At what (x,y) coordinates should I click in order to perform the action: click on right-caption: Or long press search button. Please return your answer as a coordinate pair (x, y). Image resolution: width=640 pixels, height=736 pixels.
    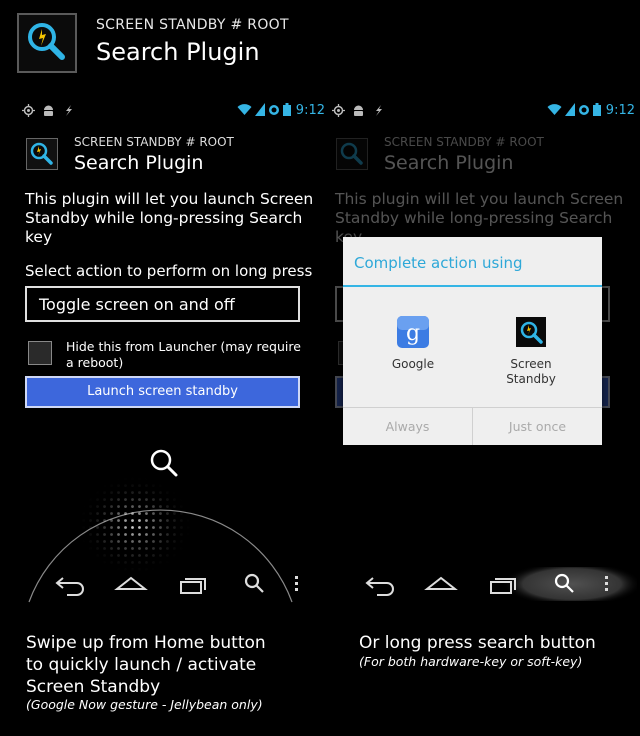
    Looking at the image, I should click on (477, 643).